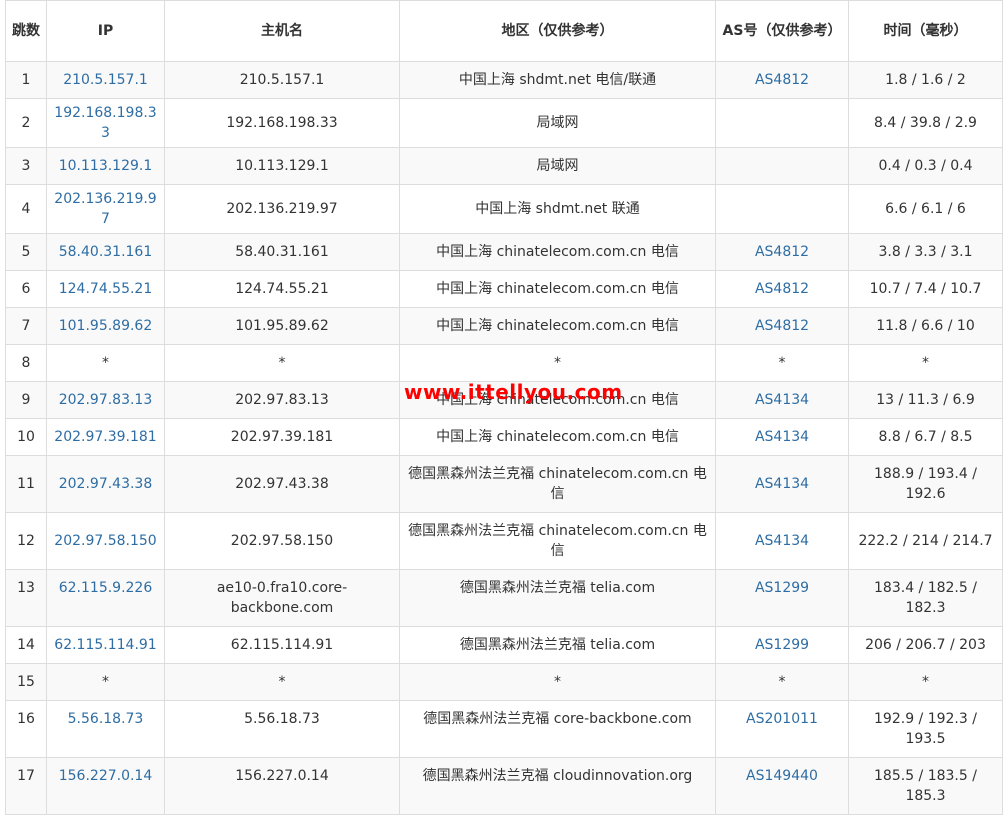 Image resolution: width=1007 pixels, height=815 pixels. I want to click on ip-column-cell: 202.97.83.13, so click(105, 400).